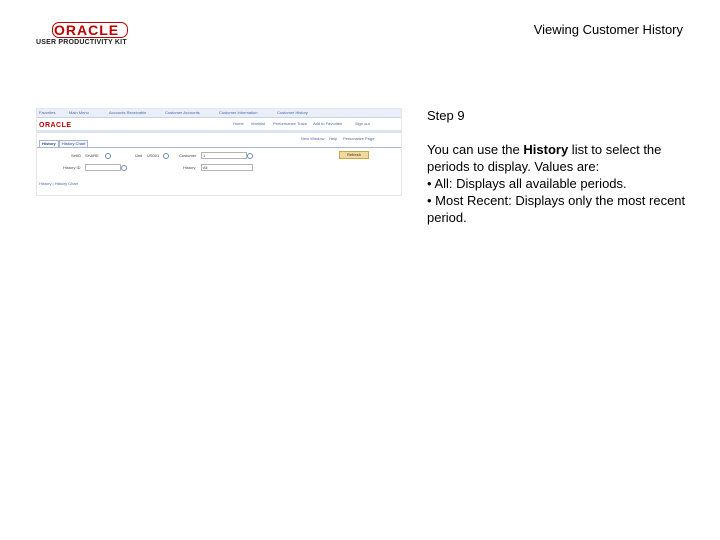 The image size is (720, 540). I want to click on refresh-button: Refresh, so click(354, 155).